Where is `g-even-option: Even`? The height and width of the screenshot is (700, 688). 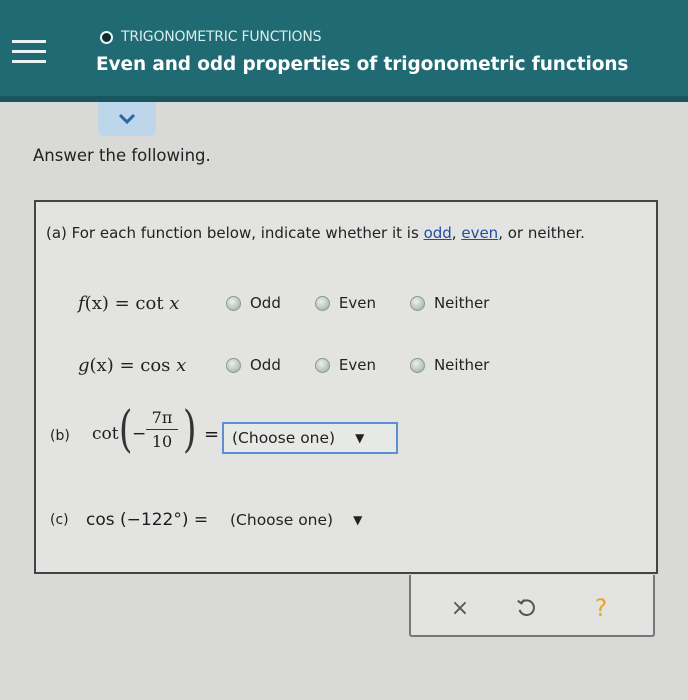 g-even-option: Even is located at coordinates (345, 365).